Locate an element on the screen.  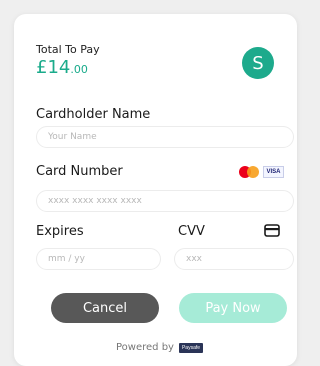
pay-now-button: Pay Now is located at coordinates (233, 308).